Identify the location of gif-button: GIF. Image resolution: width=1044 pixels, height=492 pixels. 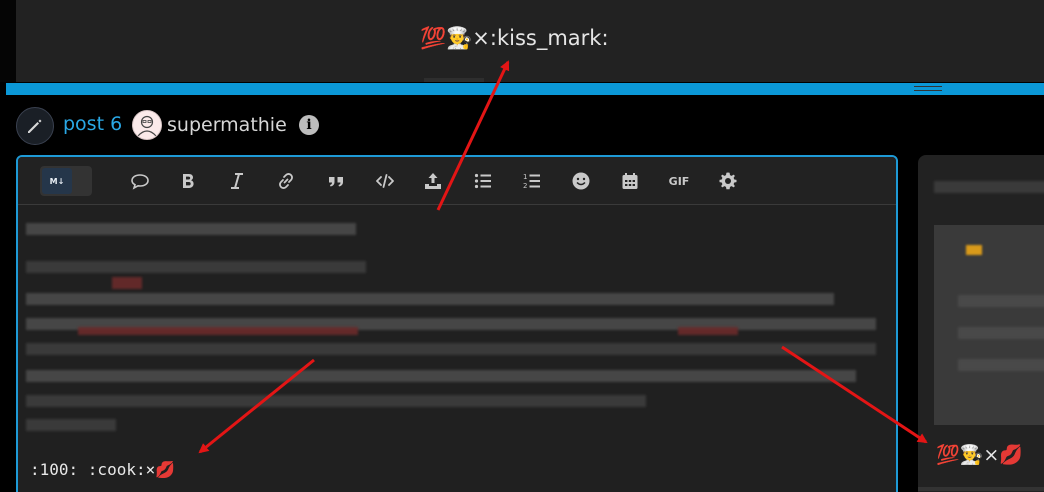
(679, 181).